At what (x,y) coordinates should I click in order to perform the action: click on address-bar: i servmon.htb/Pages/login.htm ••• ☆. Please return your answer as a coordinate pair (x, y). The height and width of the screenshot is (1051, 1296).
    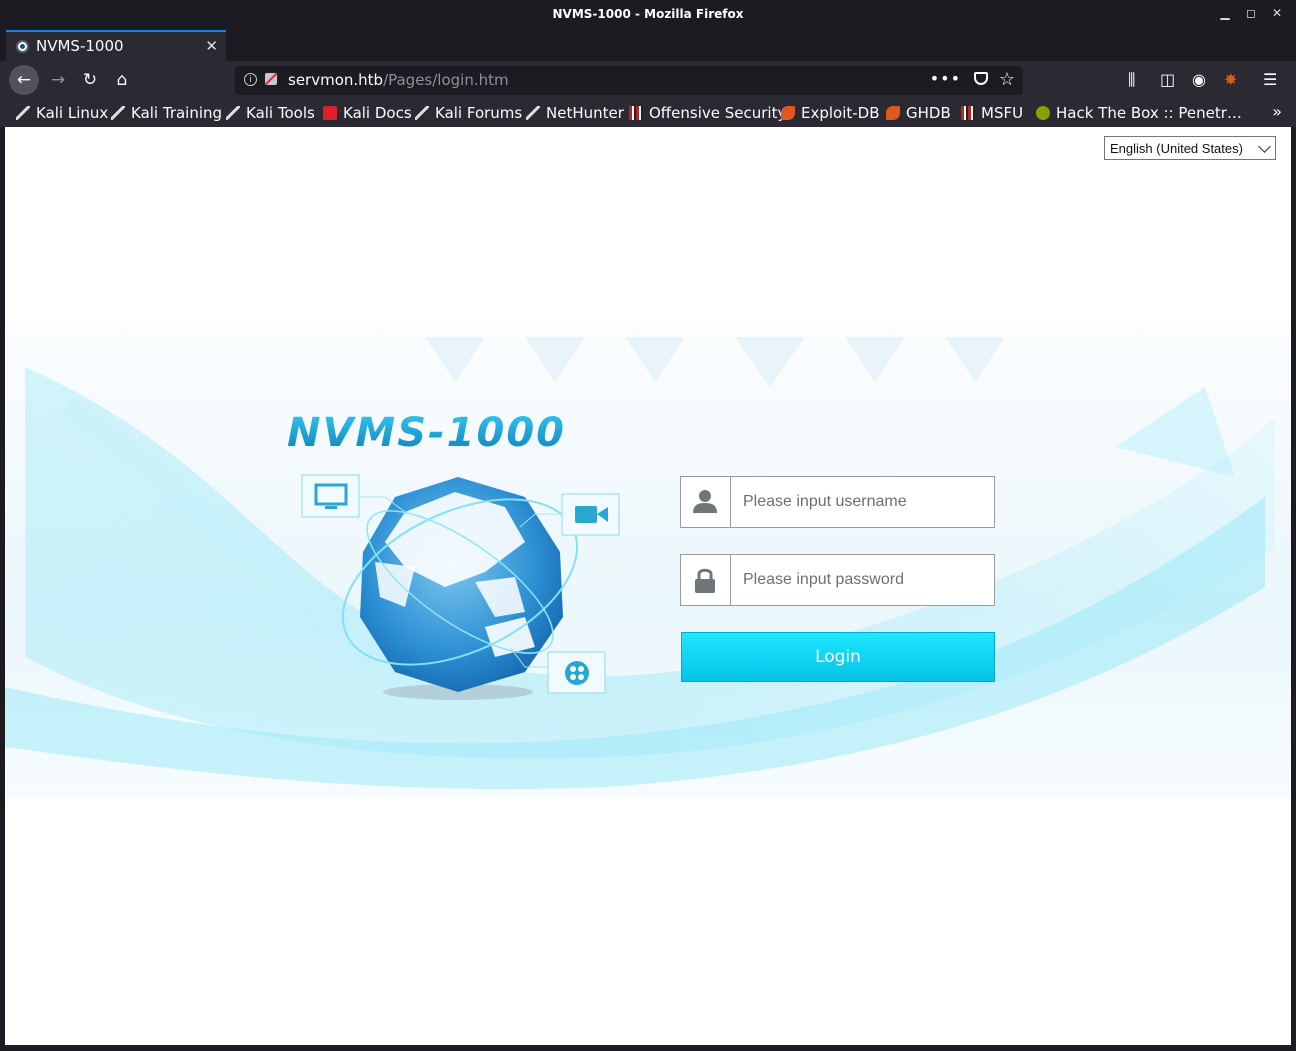
    Looking at the image, I should click on (629, 80).